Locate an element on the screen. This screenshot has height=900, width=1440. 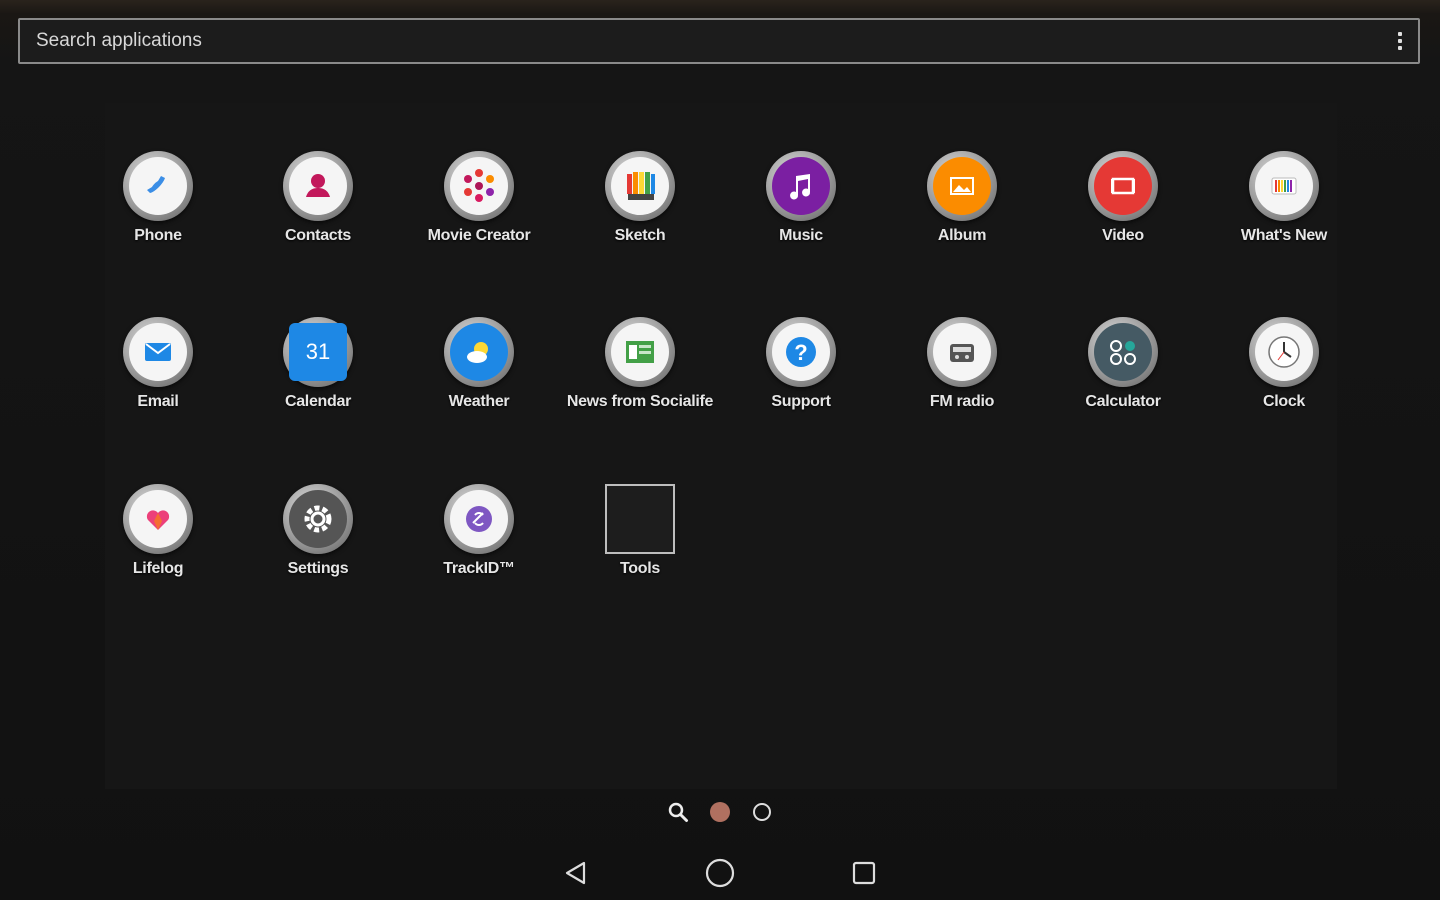
album-icon is located at coordinates (962, 186).